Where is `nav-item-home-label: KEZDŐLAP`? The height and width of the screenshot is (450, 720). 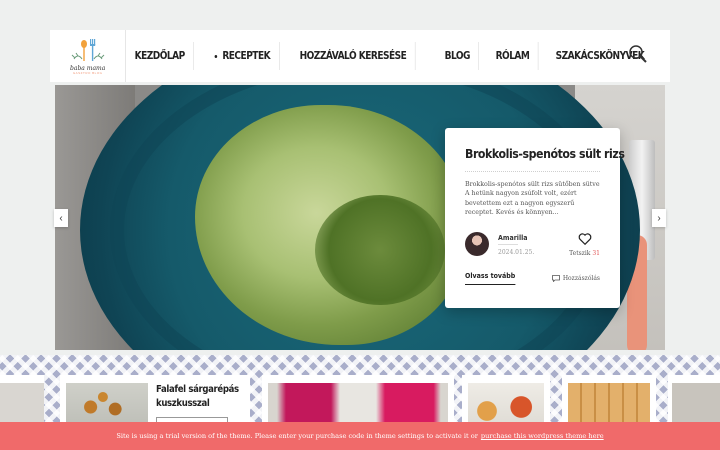 nav-item-home-label: KEZDŐLAP is located at coordinates (160, 56).